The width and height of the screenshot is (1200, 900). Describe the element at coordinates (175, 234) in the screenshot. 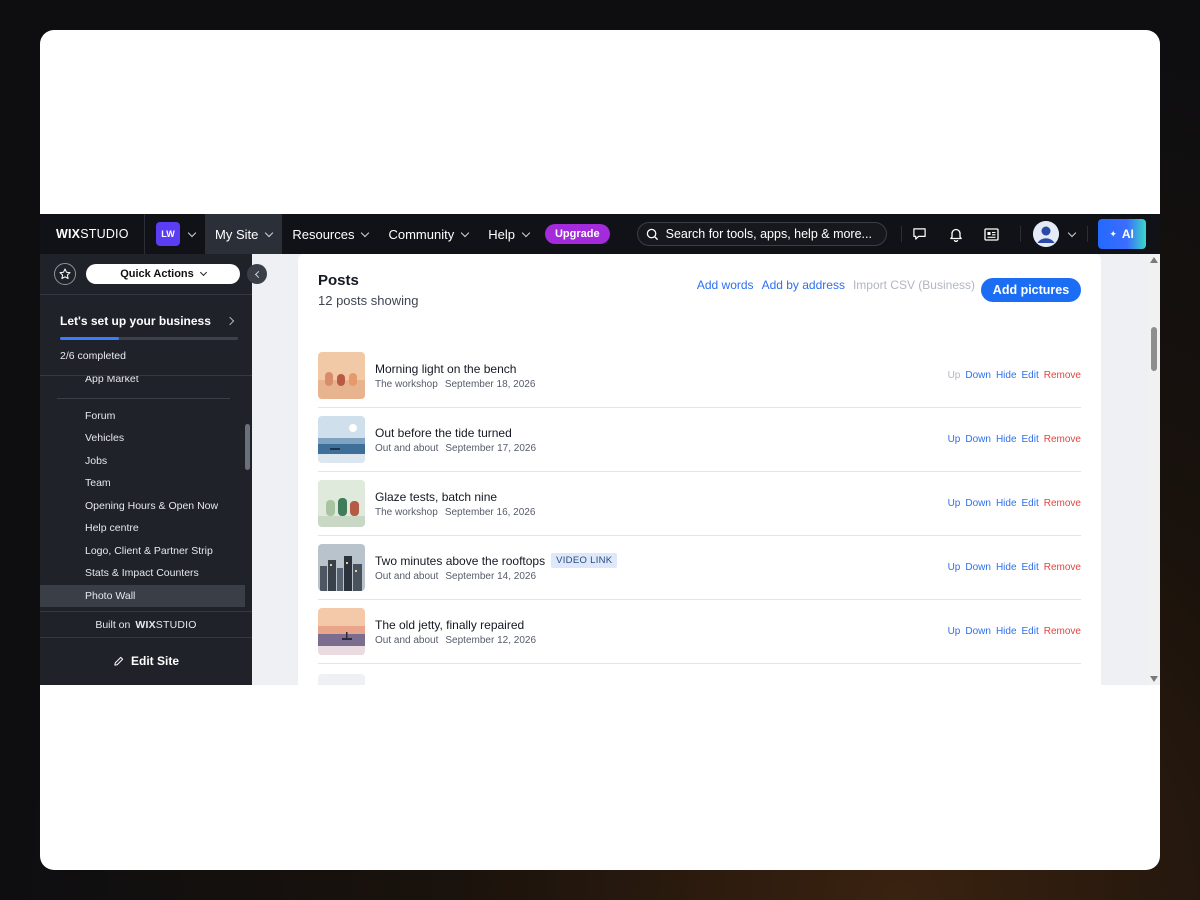

I see `site-switcher: LW` at that location.